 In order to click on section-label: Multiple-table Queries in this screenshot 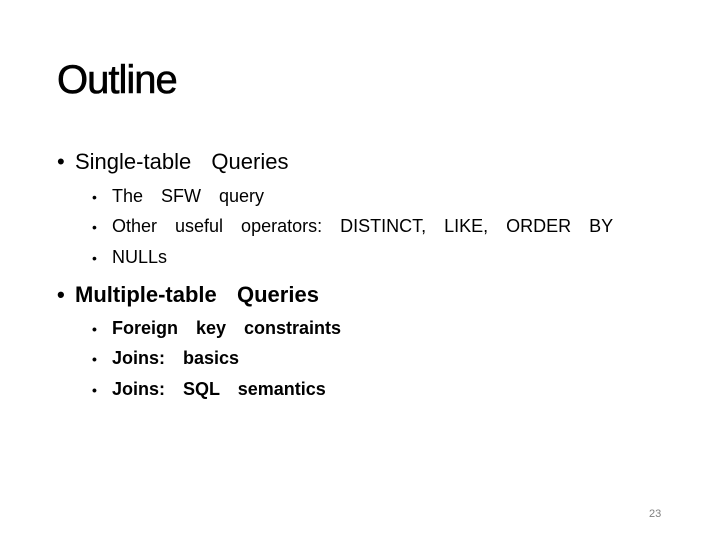, I will do `click(197, 294)`.